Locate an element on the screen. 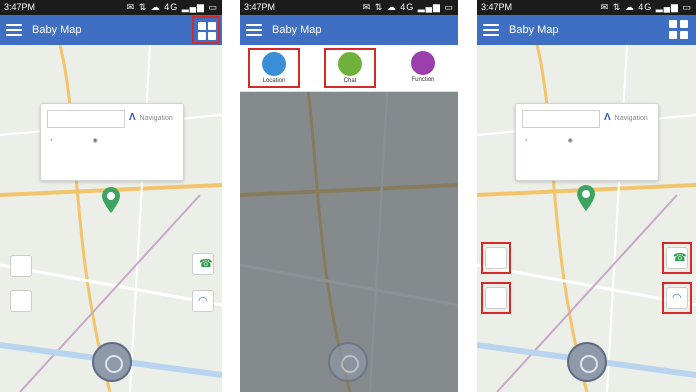  function-icon is located at coordinates (423, 63).